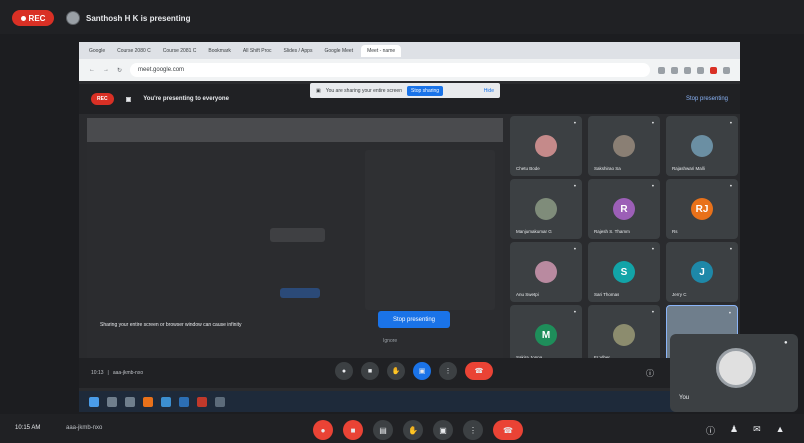  What do you see at coordinates (257, 51) in the screenshot?
I see `browser-tab: All Shift Proc` at bounding box center [257, 51].